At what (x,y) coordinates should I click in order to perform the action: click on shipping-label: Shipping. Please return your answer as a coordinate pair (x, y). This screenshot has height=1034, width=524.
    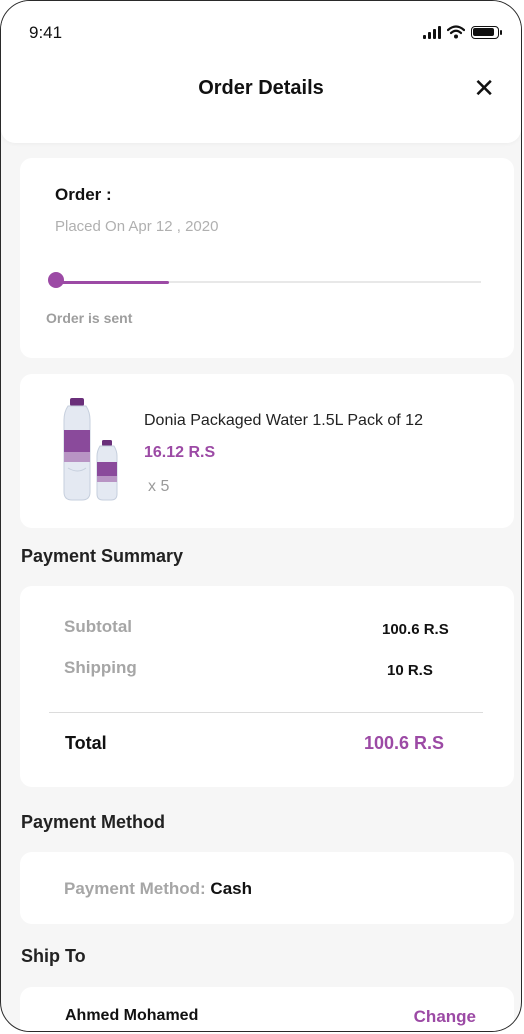
    Looking at the image, I should click on (100, 667).